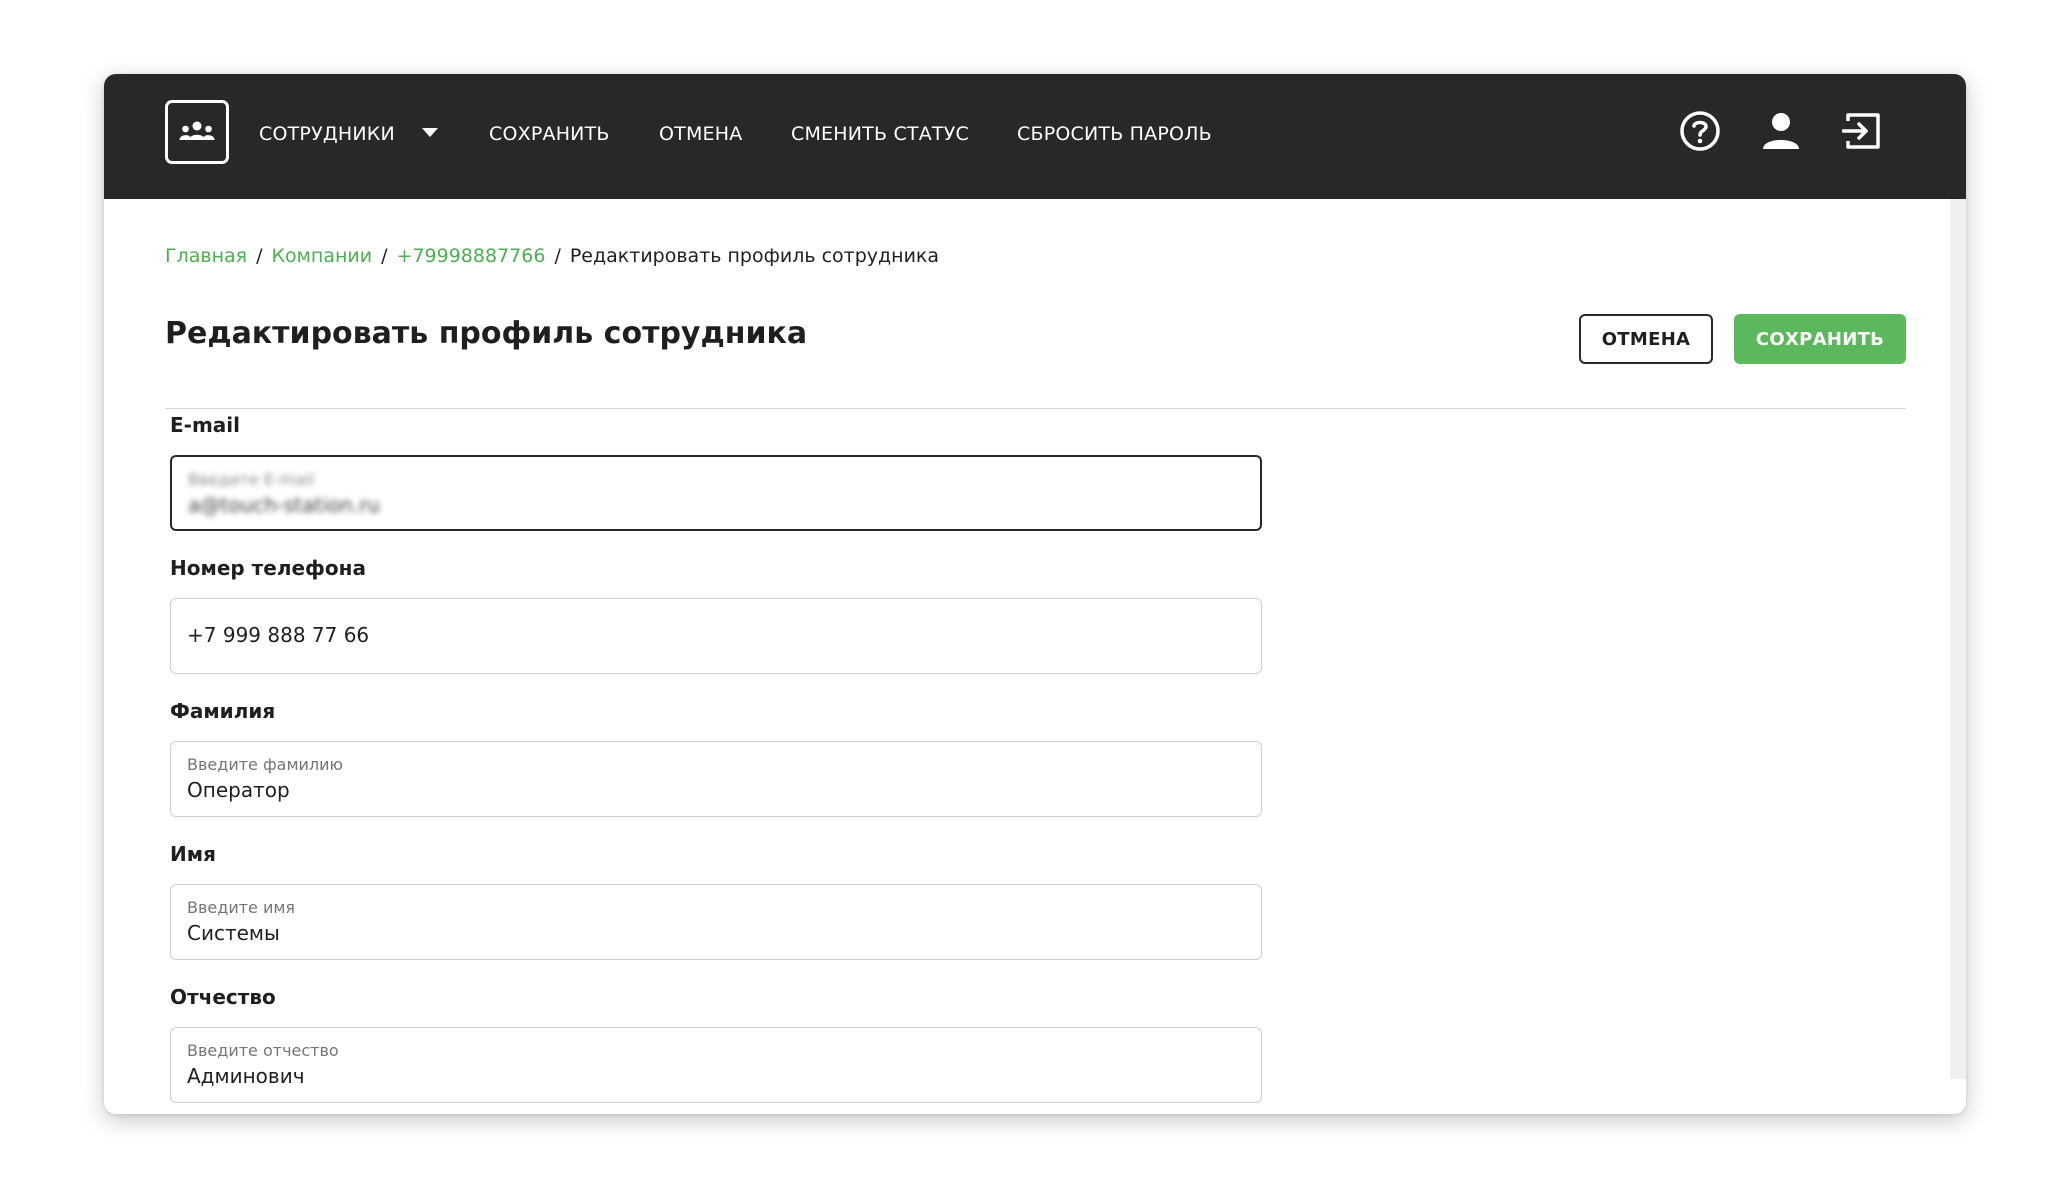 This screenshot has height=1177, width=2067. I want to click on email-placeholder: Введите E-mail, so click(251, 479).